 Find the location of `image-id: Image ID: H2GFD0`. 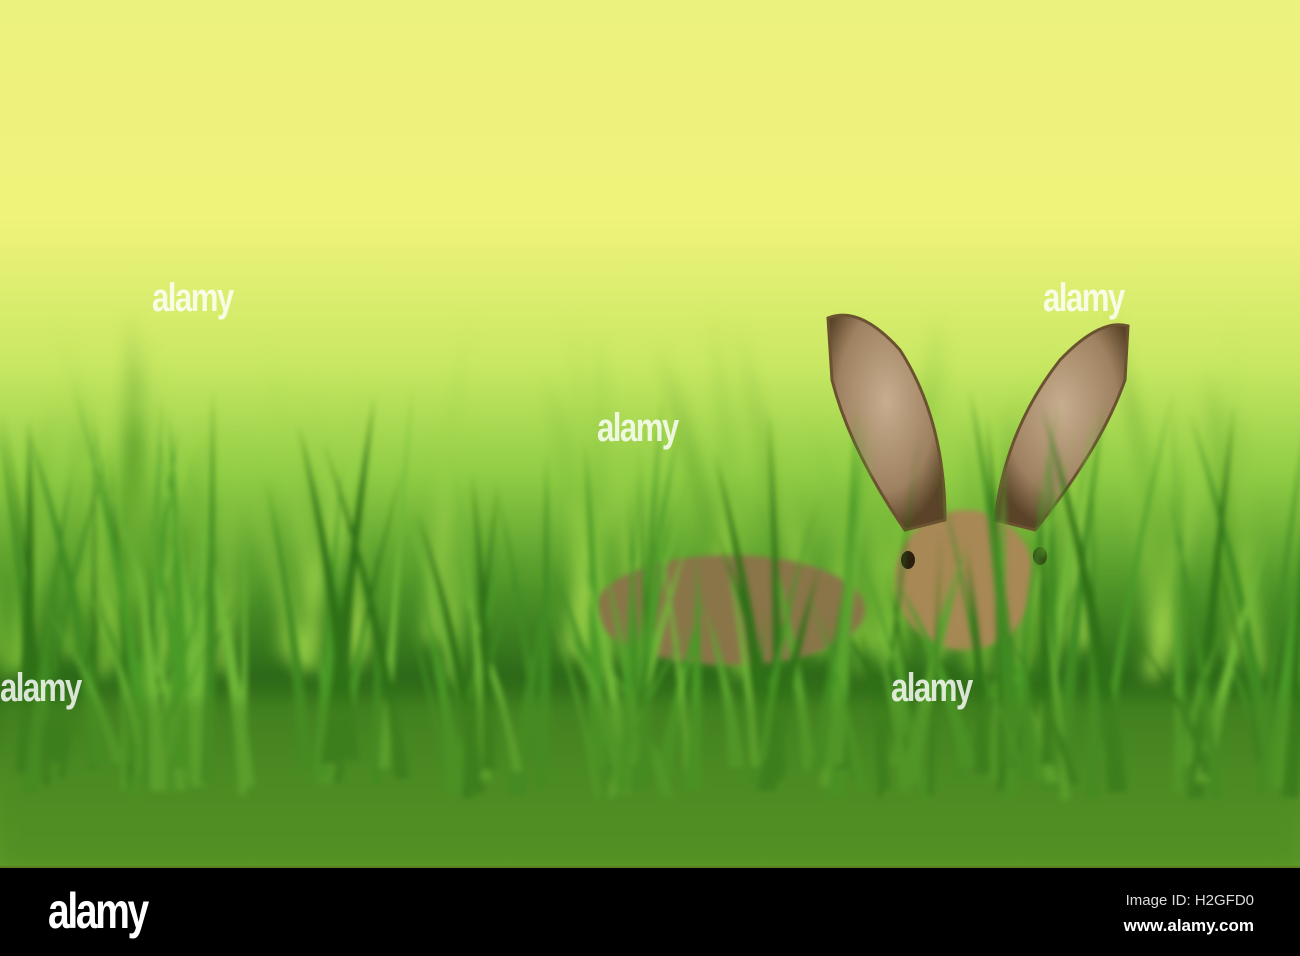

image-id: Image ID: H2GFD0 is located at coordinates (1189, 900).